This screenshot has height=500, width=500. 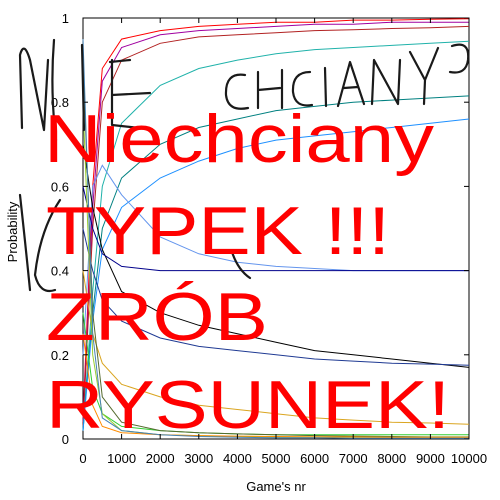 What do you see at coordinates (276, 486) in the screenshot?
I see `x-axis-title: Game's nr` at bounding box center [276, 486].